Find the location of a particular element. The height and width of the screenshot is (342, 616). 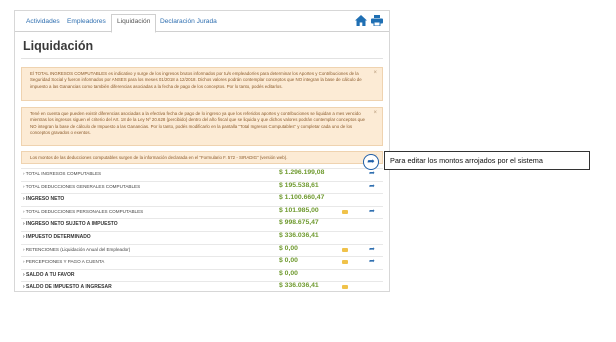

tab-empleadores: Empleadores is located at coordinates (86, 23).